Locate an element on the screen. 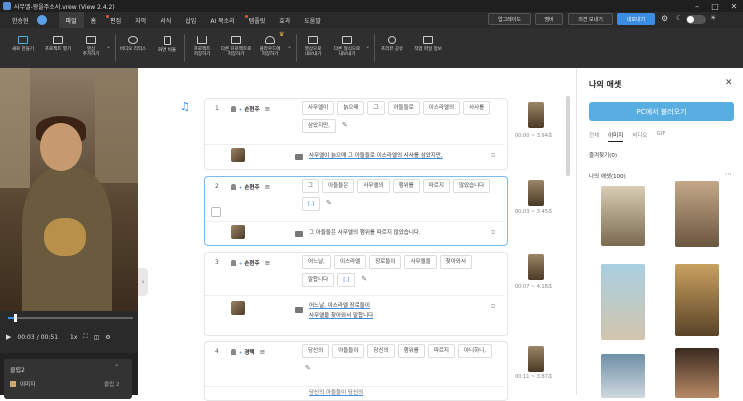 This screenshot has width=743, height=401. minimize-button: – is located at coordinates (697, 6).